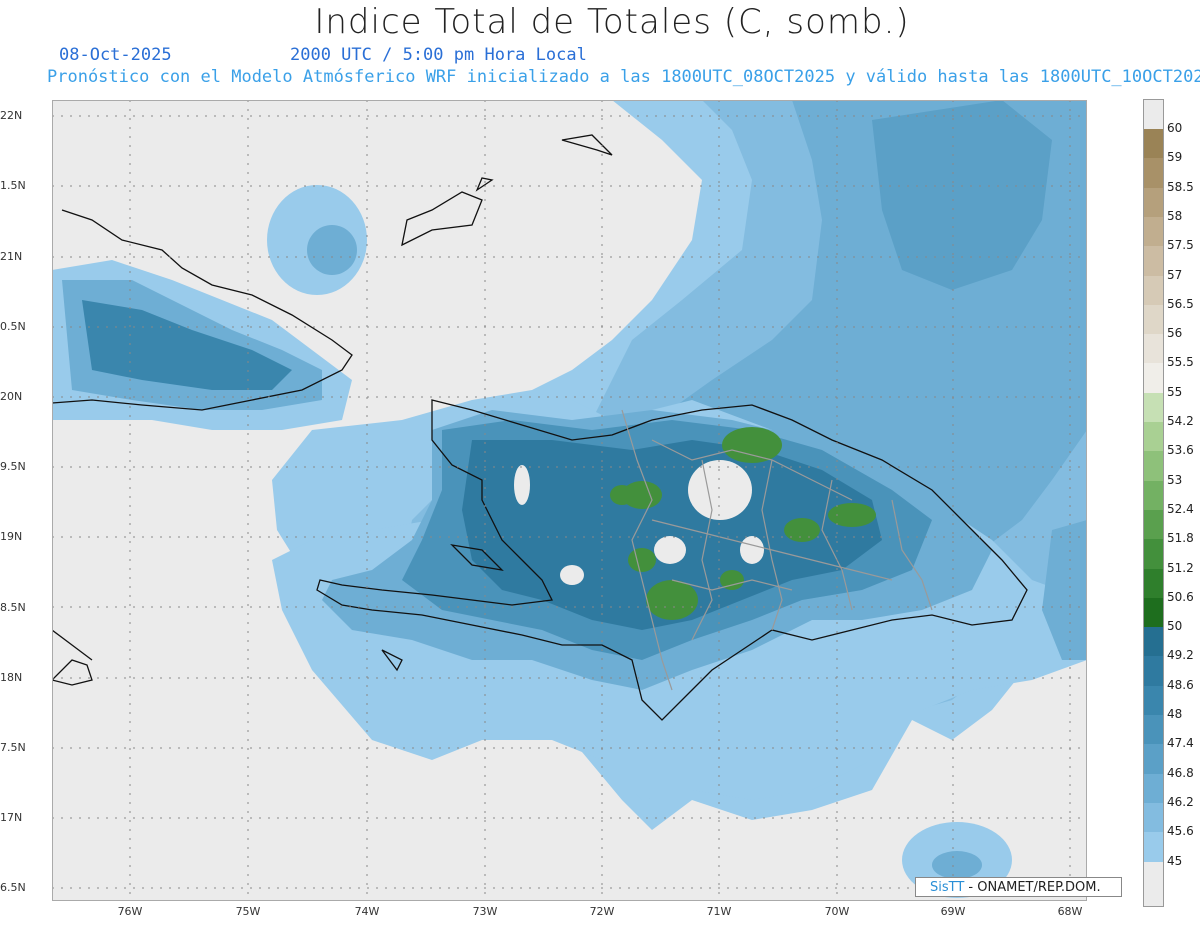 This screenshot has height=927, width=1200. What do you see at coordinates (11, 256) in the screenshot?
I see `lat-label: 21N` at bounding box center [11, 256].